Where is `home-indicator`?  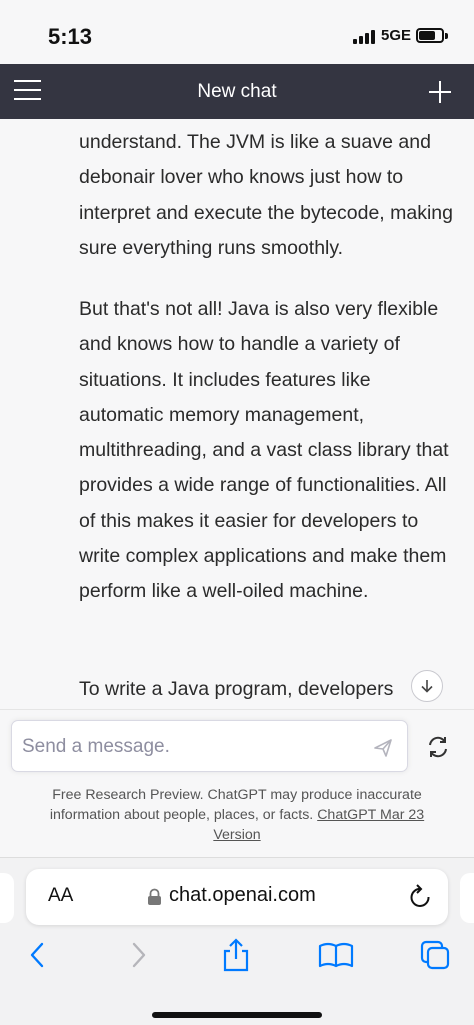
home-indicator is located at coordinates (237, 1015).